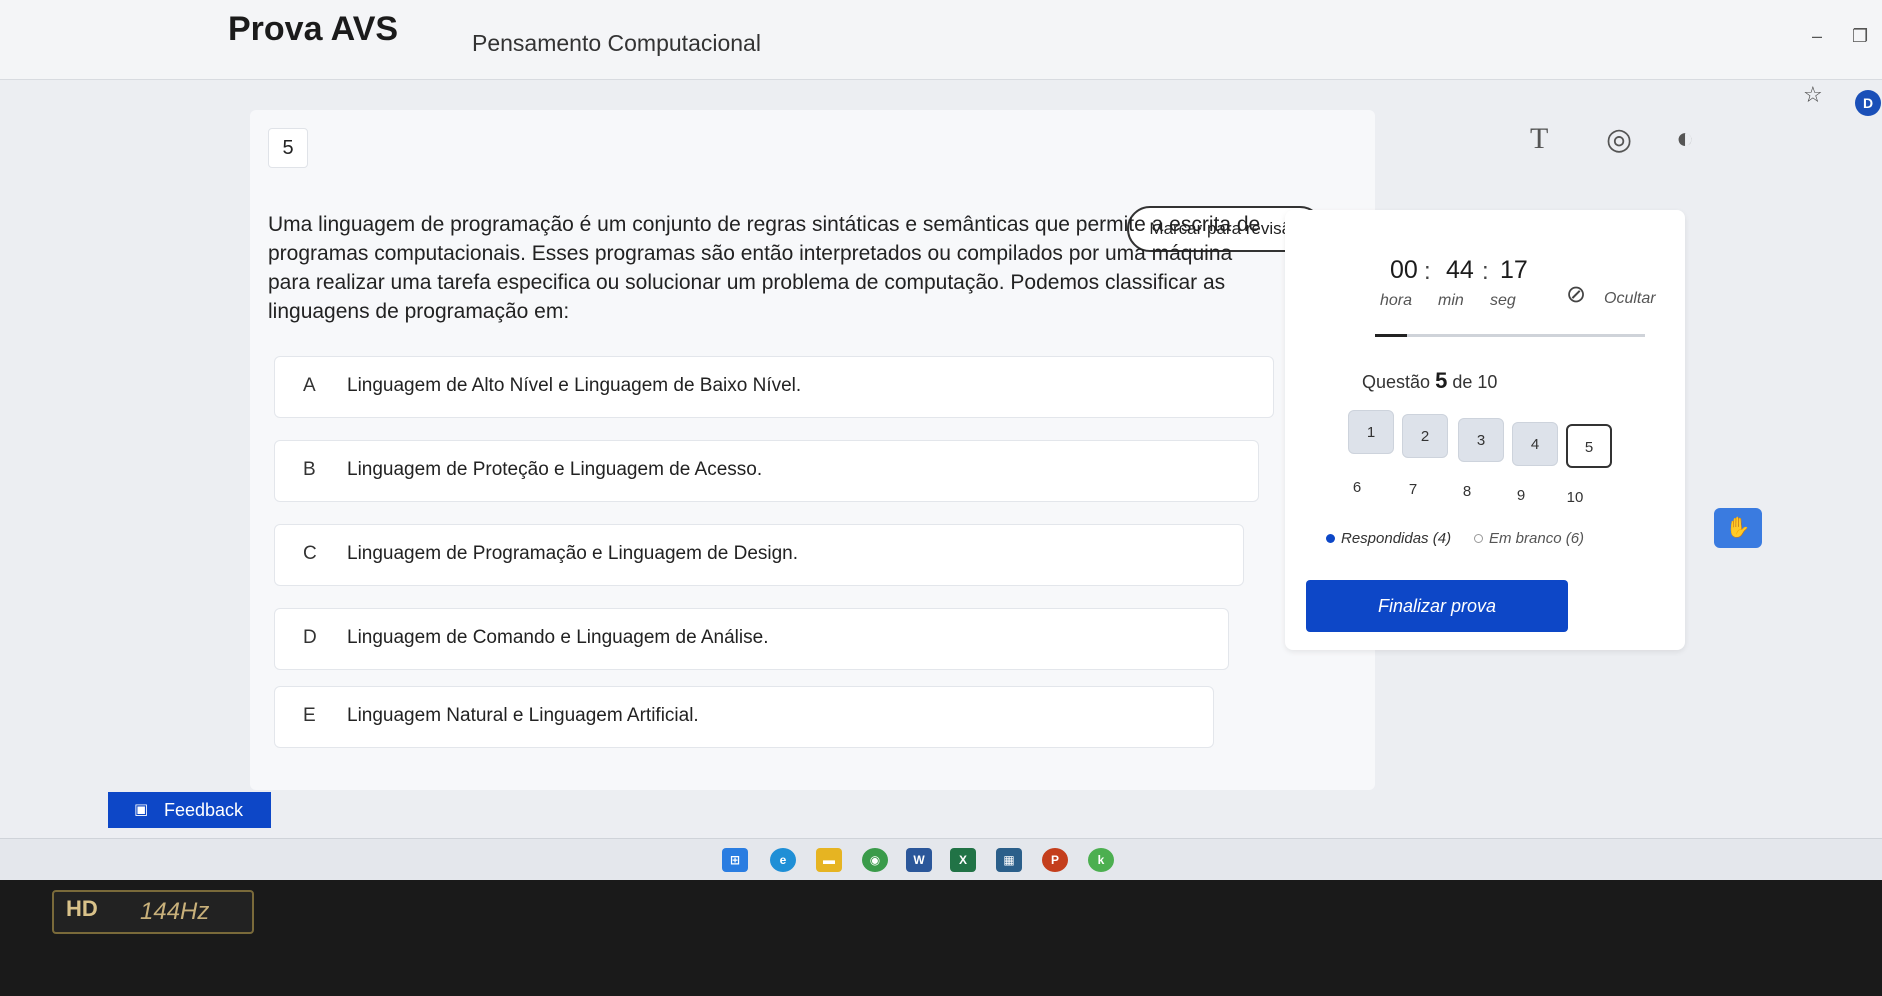 This screenshot has width=1882, height=996. Describe the element at coordinates (1503, 300) in the screenshot. I see `timer-seconds-label: seg` at that location.